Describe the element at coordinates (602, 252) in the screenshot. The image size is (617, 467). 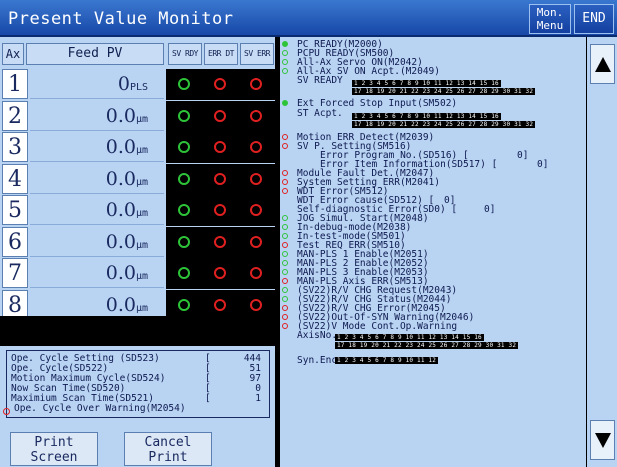
I see `scrollbar-track` at that location.